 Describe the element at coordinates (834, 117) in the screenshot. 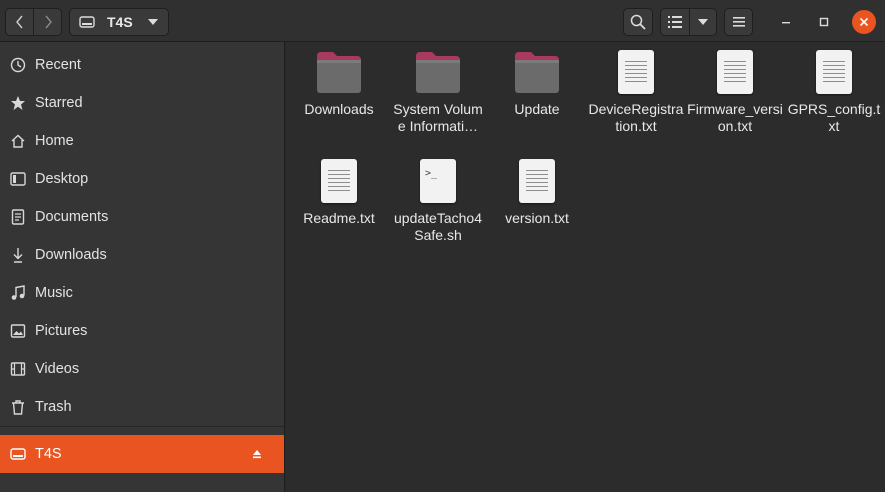

I see `file-name: GPRS_config.txt` at that location.